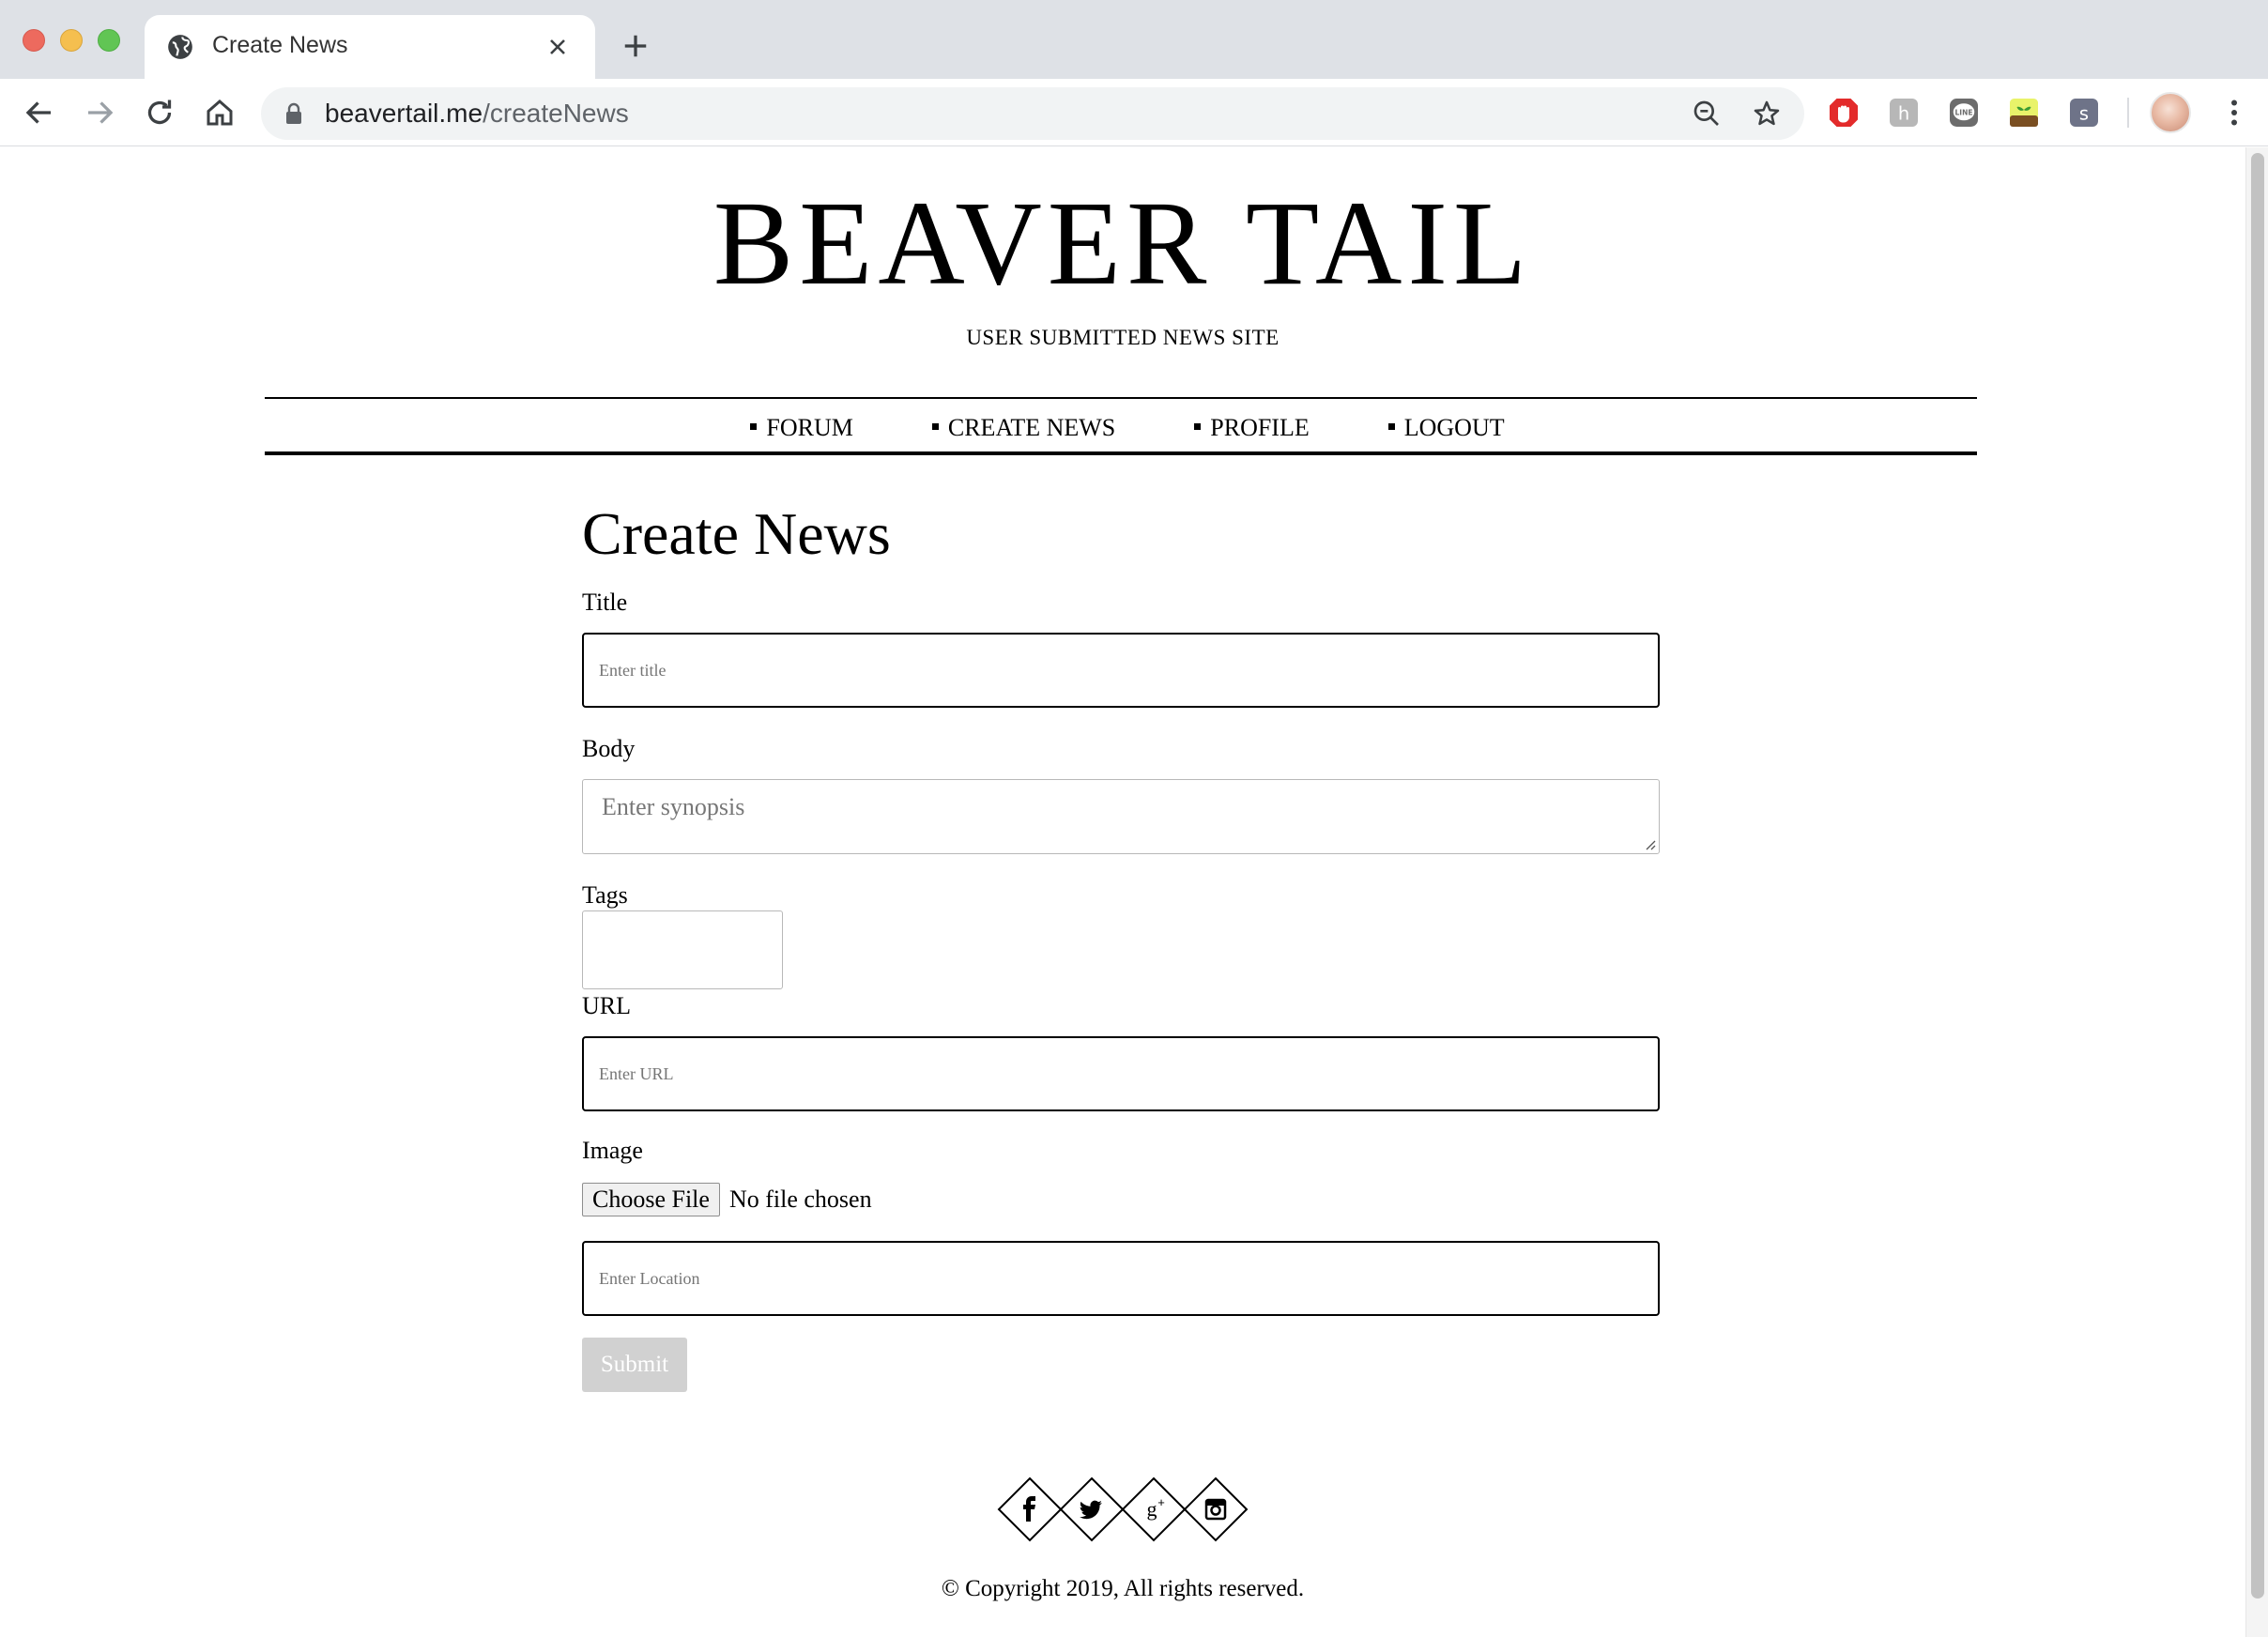 The image size is (2268, 1637). What do you see at coordinates (612, 1150) in the screenshot?
I see `image-label: Image` at bounding box center [612, 1150].